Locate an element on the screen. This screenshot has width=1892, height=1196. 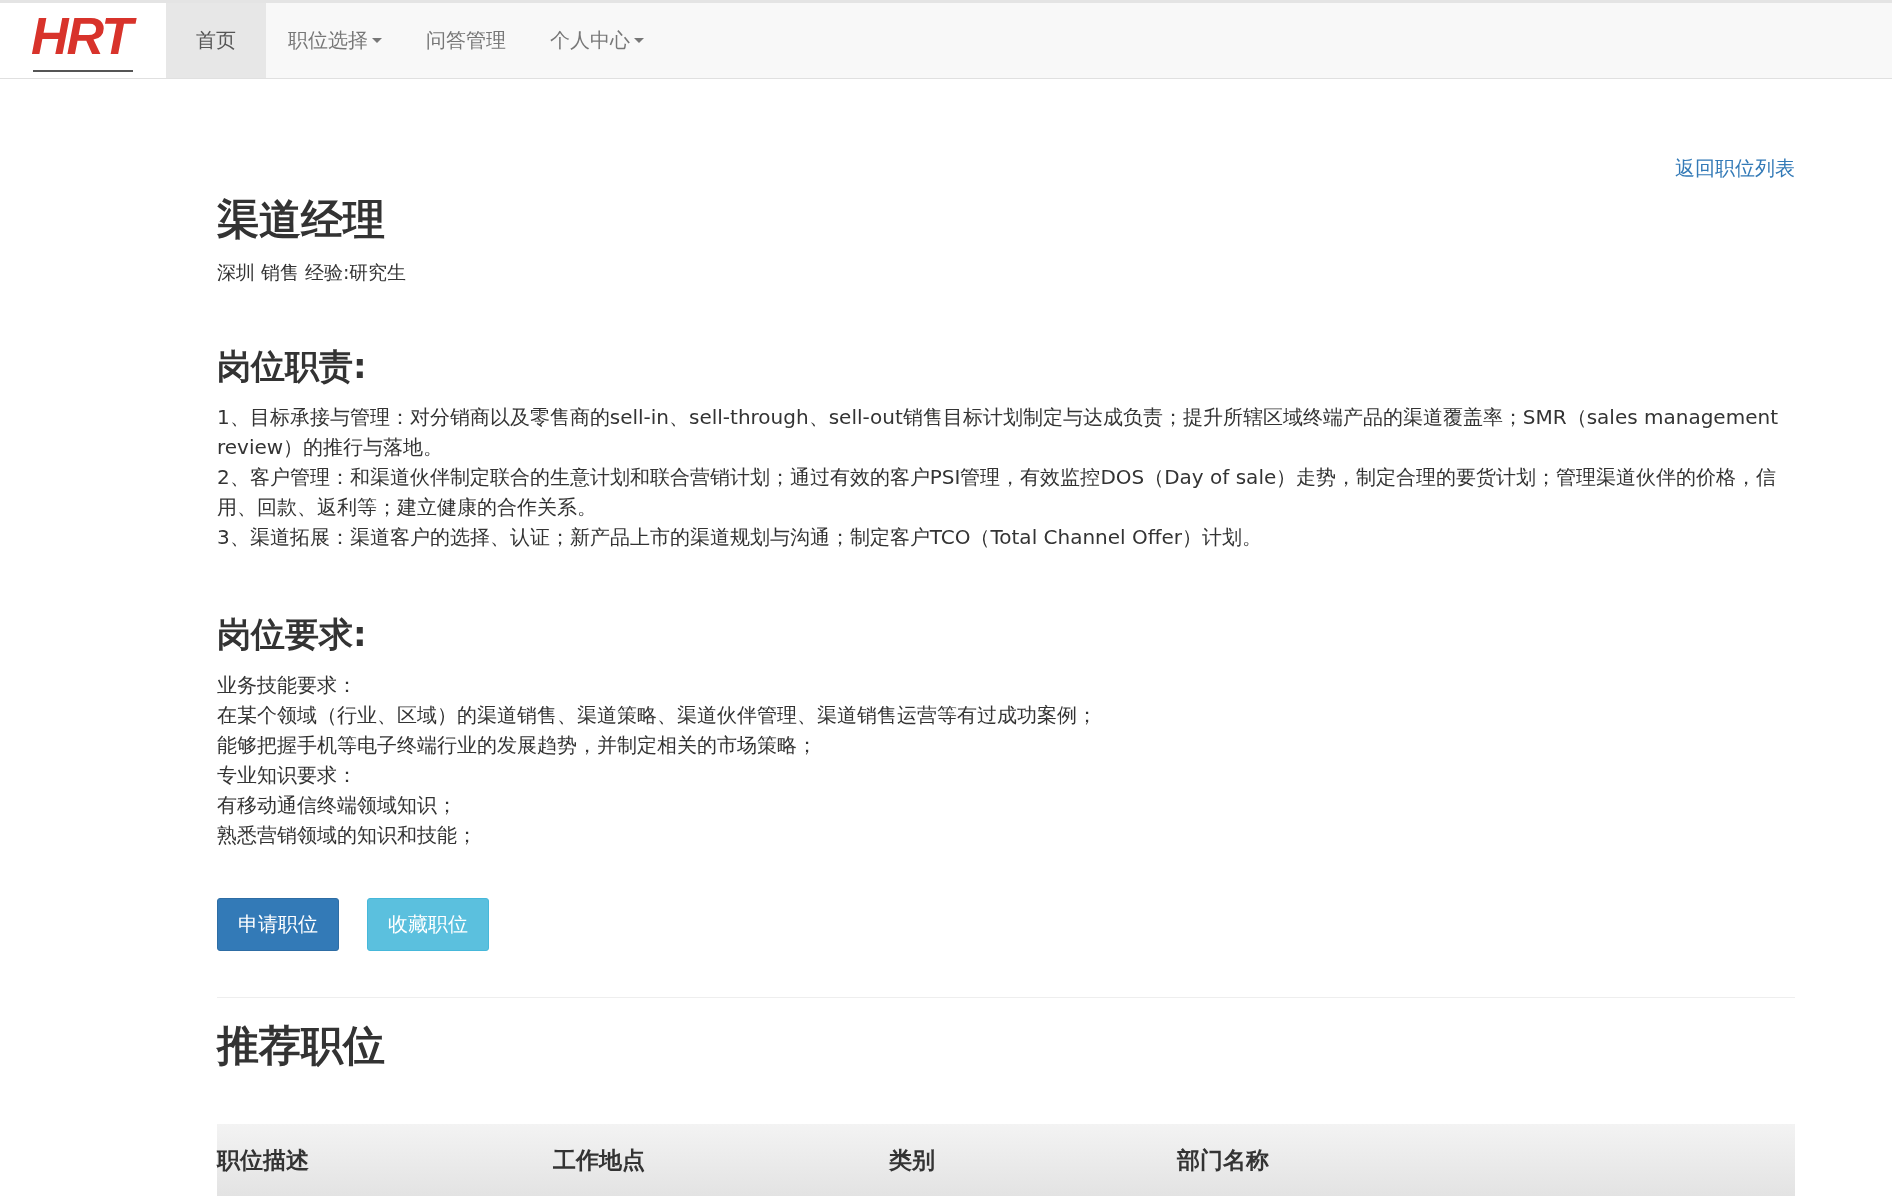
nav-item: 首页 is located at coordinates (216, 40).